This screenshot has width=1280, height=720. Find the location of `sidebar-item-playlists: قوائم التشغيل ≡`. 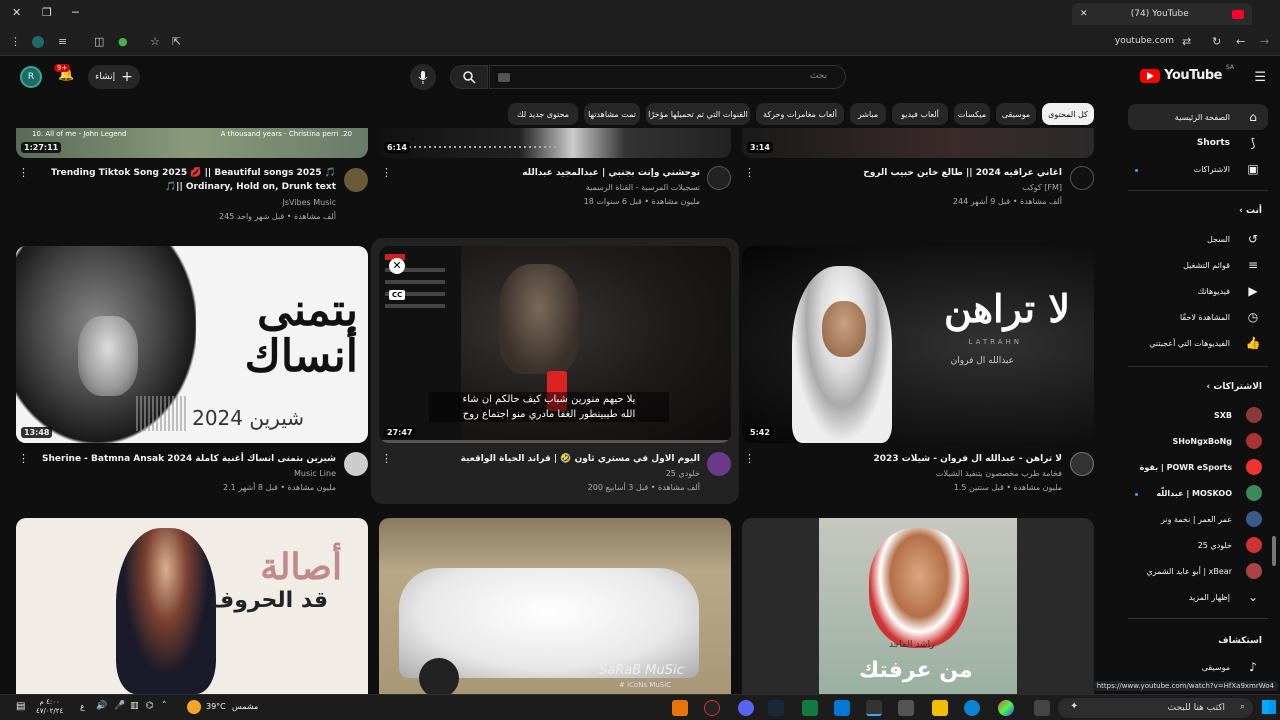

sidebar-item-playlists: قوائم التشغيل ≡ is located at coordinates (1198, 265).